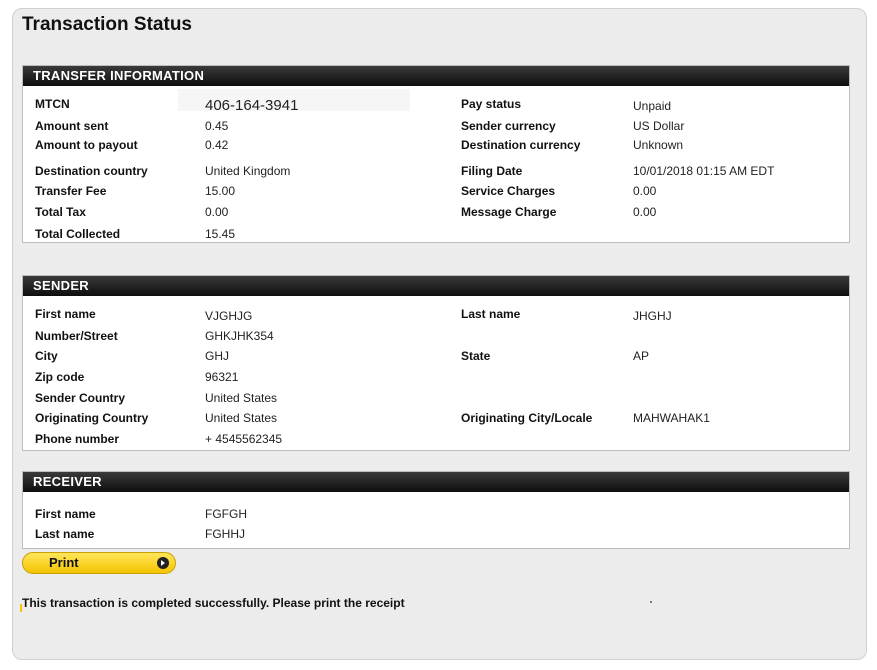 The width and height of the screenshot is (877, 670). Describe the element at coordinates (46, 356) in the screenshot. I see `city-label: City` at that location.